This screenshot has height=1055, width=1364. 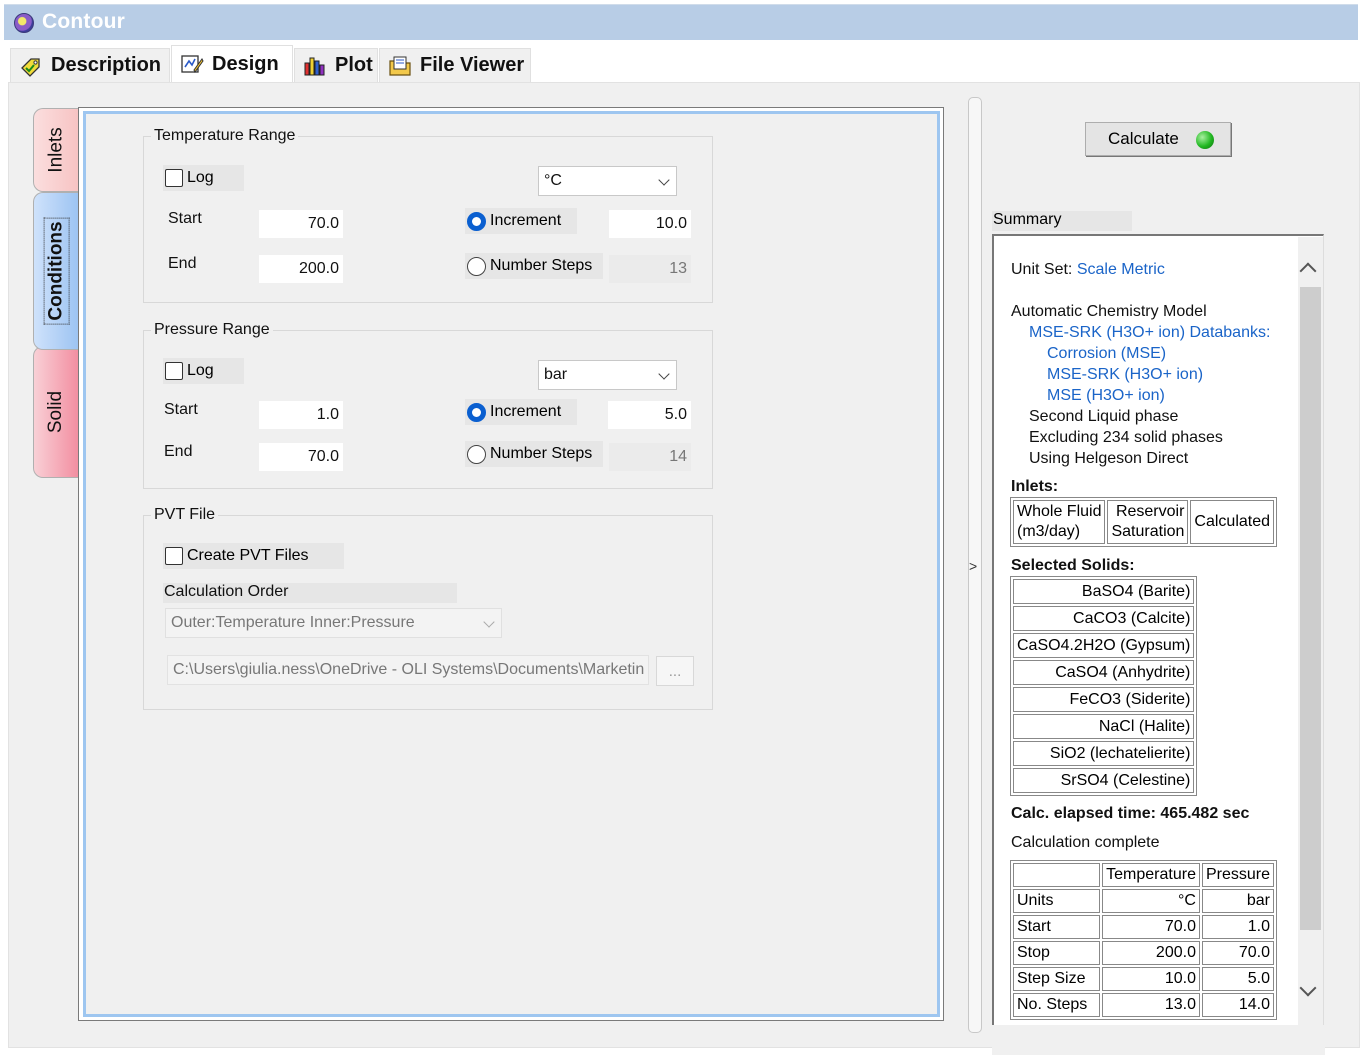 What do you see at coordinates (90, 65) in the screenshot?
I see `tab-description: Description` at bounding box center [90, 65].